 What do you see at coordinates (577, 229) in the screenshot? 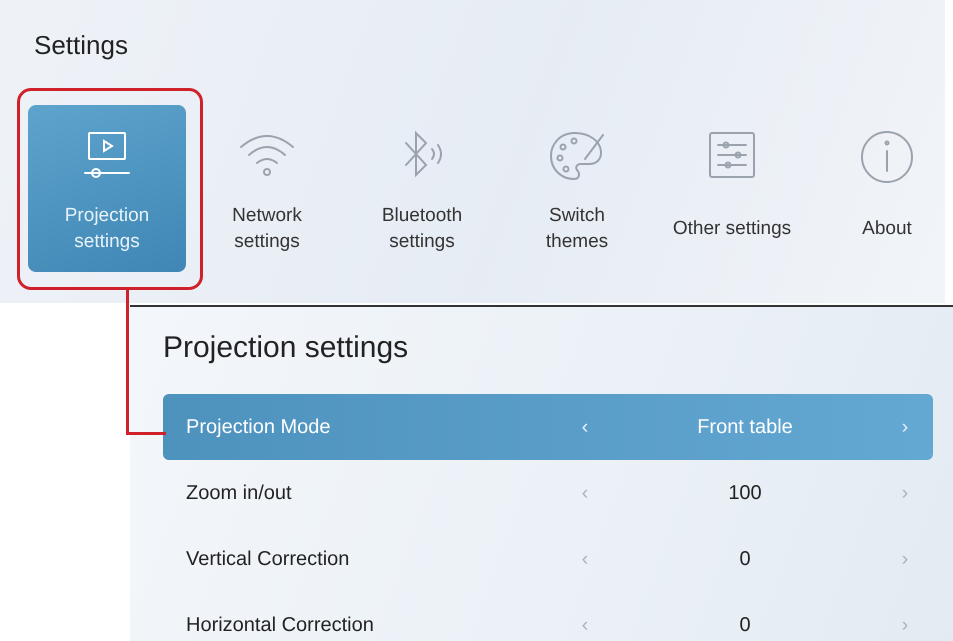
I see `tile-label: Switch themes` at bounding box center [577, 229].